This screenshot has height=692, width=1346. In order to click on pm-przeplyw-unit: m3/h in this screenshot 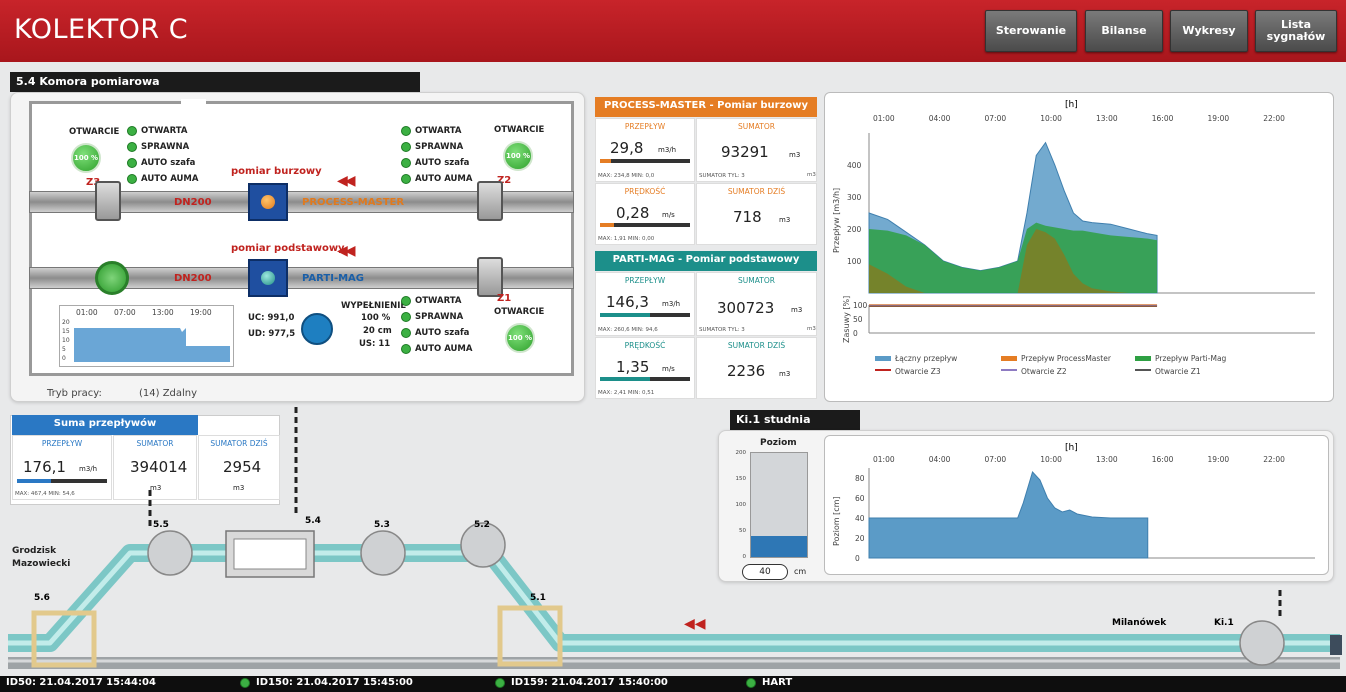, I will do `click(667, 150)`.